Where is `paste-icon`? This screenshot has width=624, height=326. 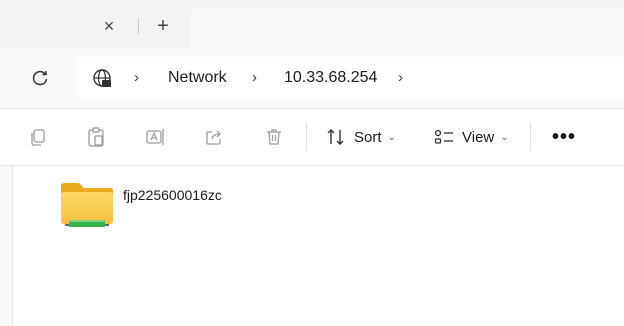 paste-icon is located at coordinates (96, 137).